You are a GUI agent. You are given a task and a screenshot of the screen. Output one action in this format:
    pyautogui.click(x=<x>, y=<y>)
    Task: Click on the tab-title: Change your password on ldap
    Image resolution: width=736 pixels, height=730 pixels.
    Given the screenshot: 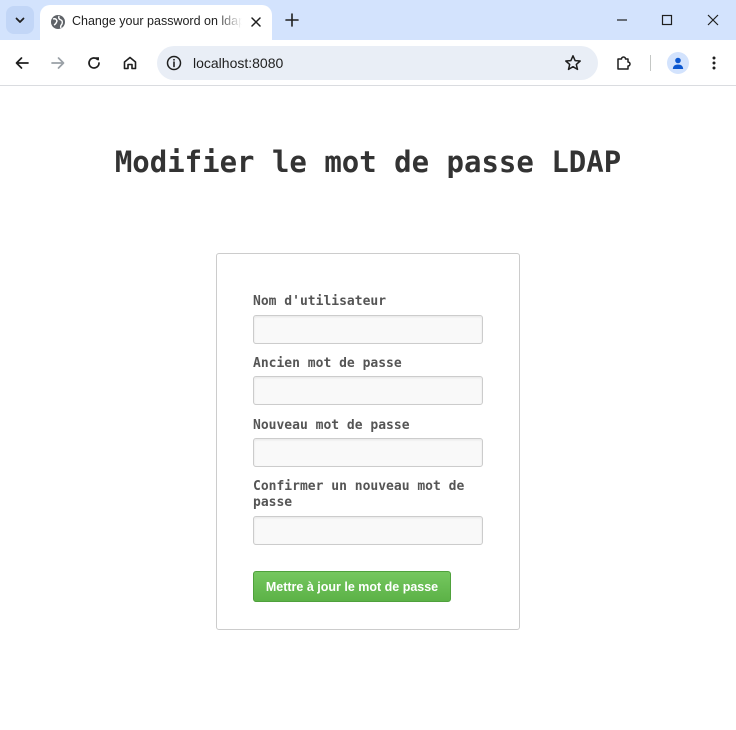 What is the action you would take?
    pyautogui.click(x=157, y=21)
    